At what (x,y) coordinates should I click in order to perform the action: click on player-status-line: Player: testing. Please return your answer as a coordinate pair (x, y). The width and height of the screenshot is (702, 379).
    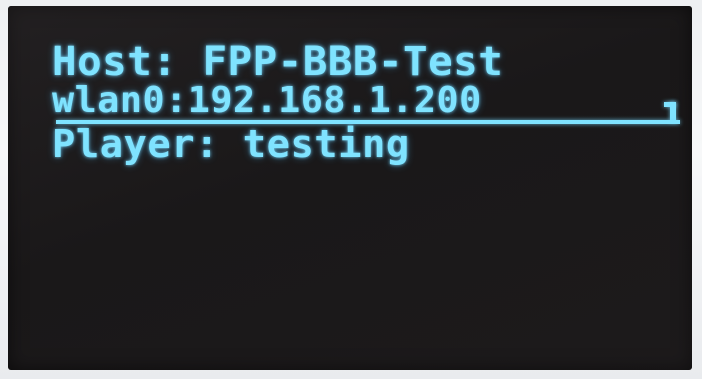
    Looking at the image, I should click on (231, 144).